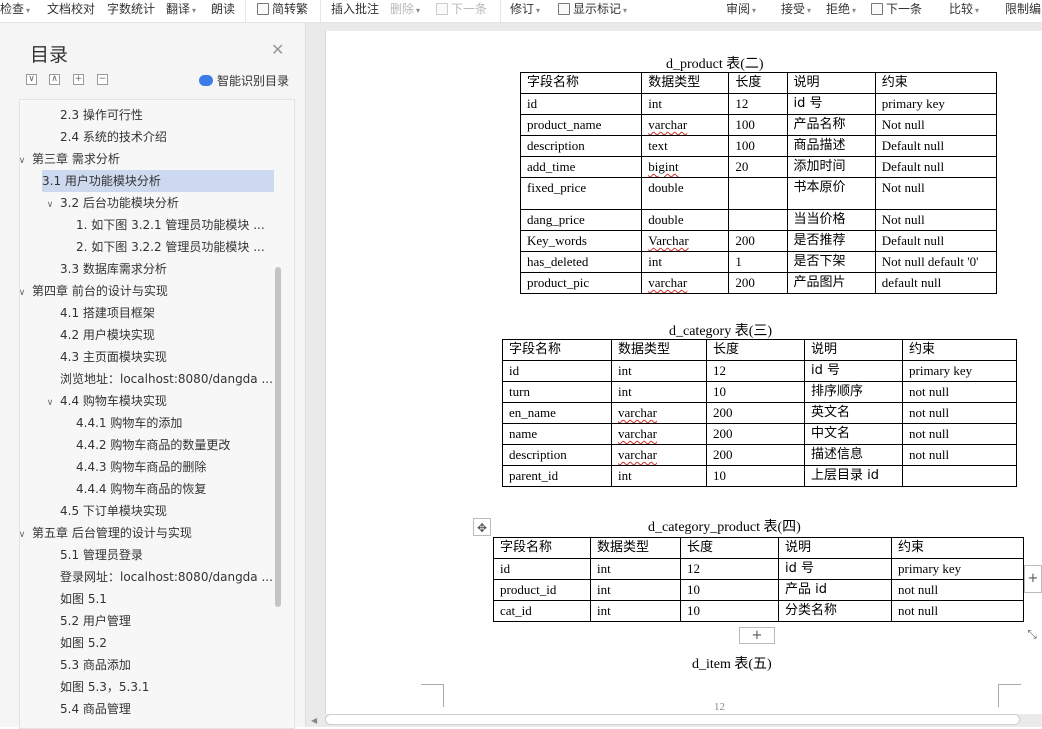 This screenshot has width=1042, height=729. What do you see at coordinates (31, 79) in the screenshot?
I see `collapse-all-icon: ∨` at bounding box center [31, 79].